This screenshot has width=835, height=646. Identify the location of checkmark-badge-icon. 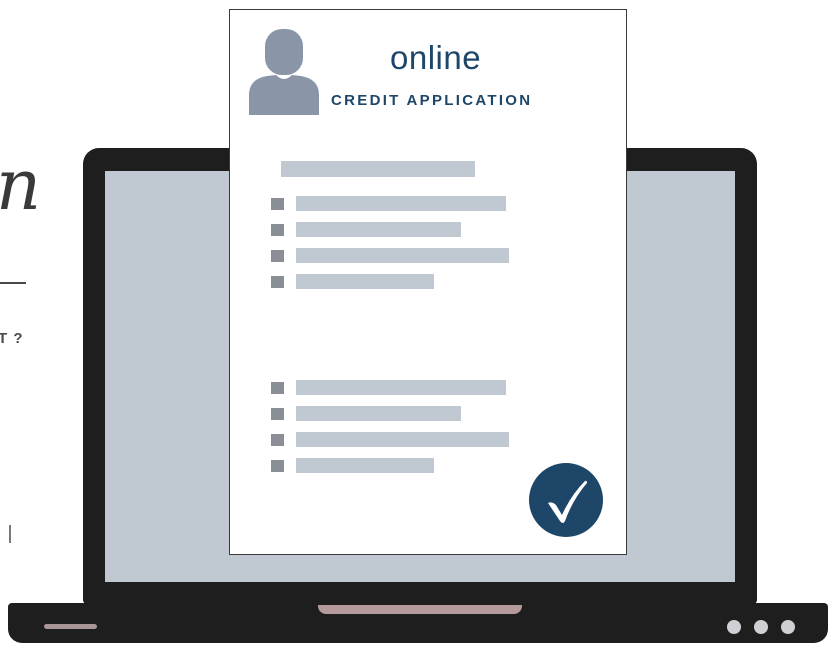
(567, 501).